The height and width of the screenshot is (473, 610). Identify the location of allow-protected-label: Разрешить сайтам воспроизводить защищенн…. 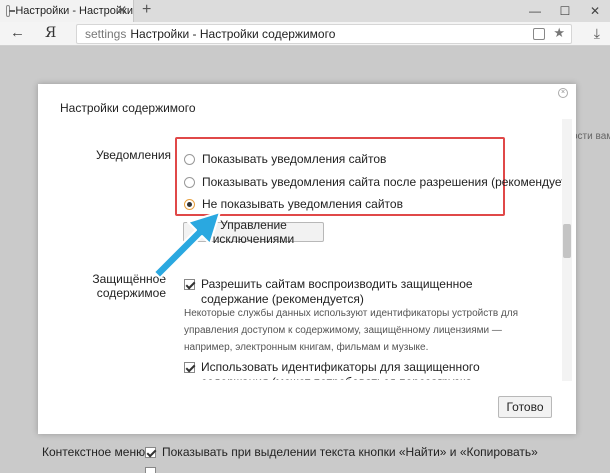
(337, 291).